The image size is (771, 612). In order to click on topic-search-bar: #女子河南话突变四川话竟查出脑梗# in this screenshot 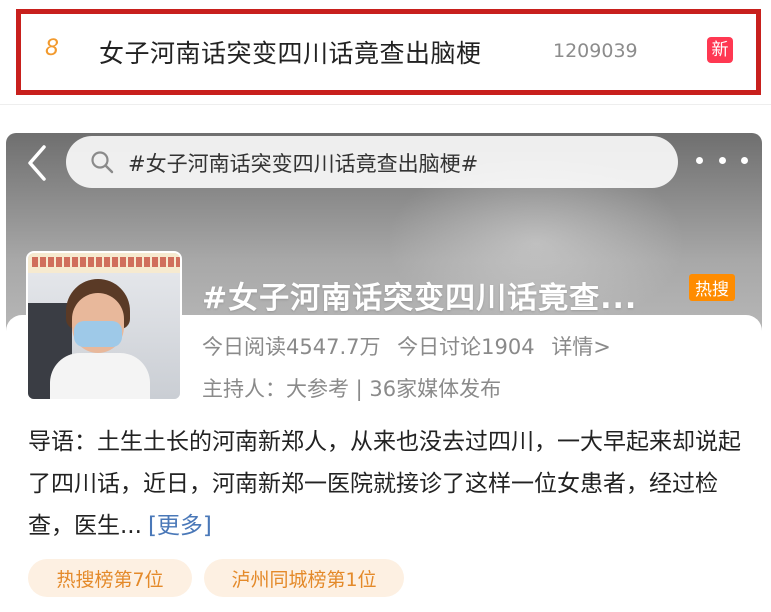, I will do `click(372, 162)`.